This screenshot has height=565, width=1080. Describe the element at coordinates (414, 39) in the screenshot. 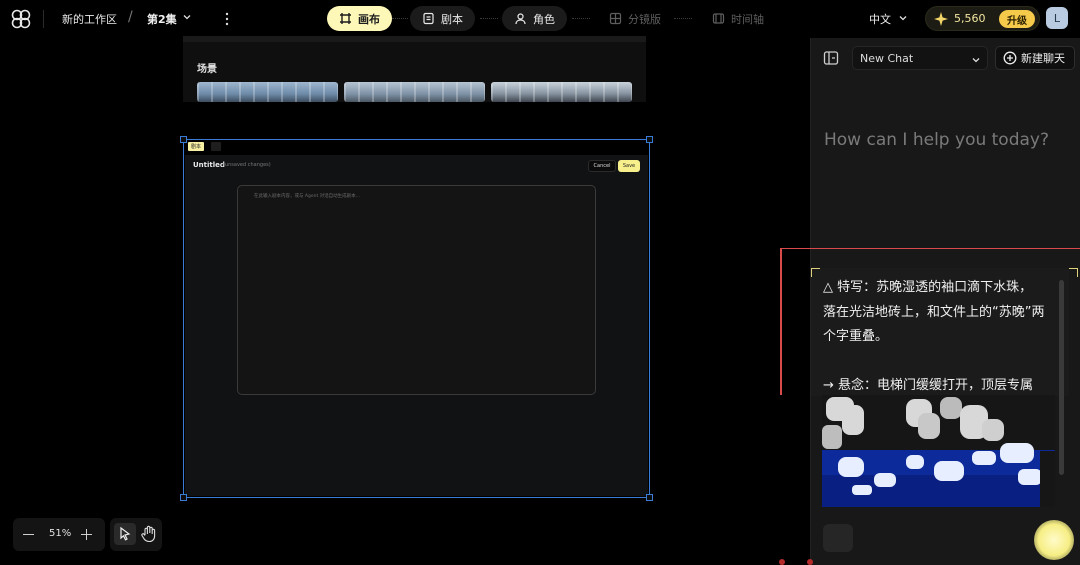

I see `scene-node-top-strip` at that location.